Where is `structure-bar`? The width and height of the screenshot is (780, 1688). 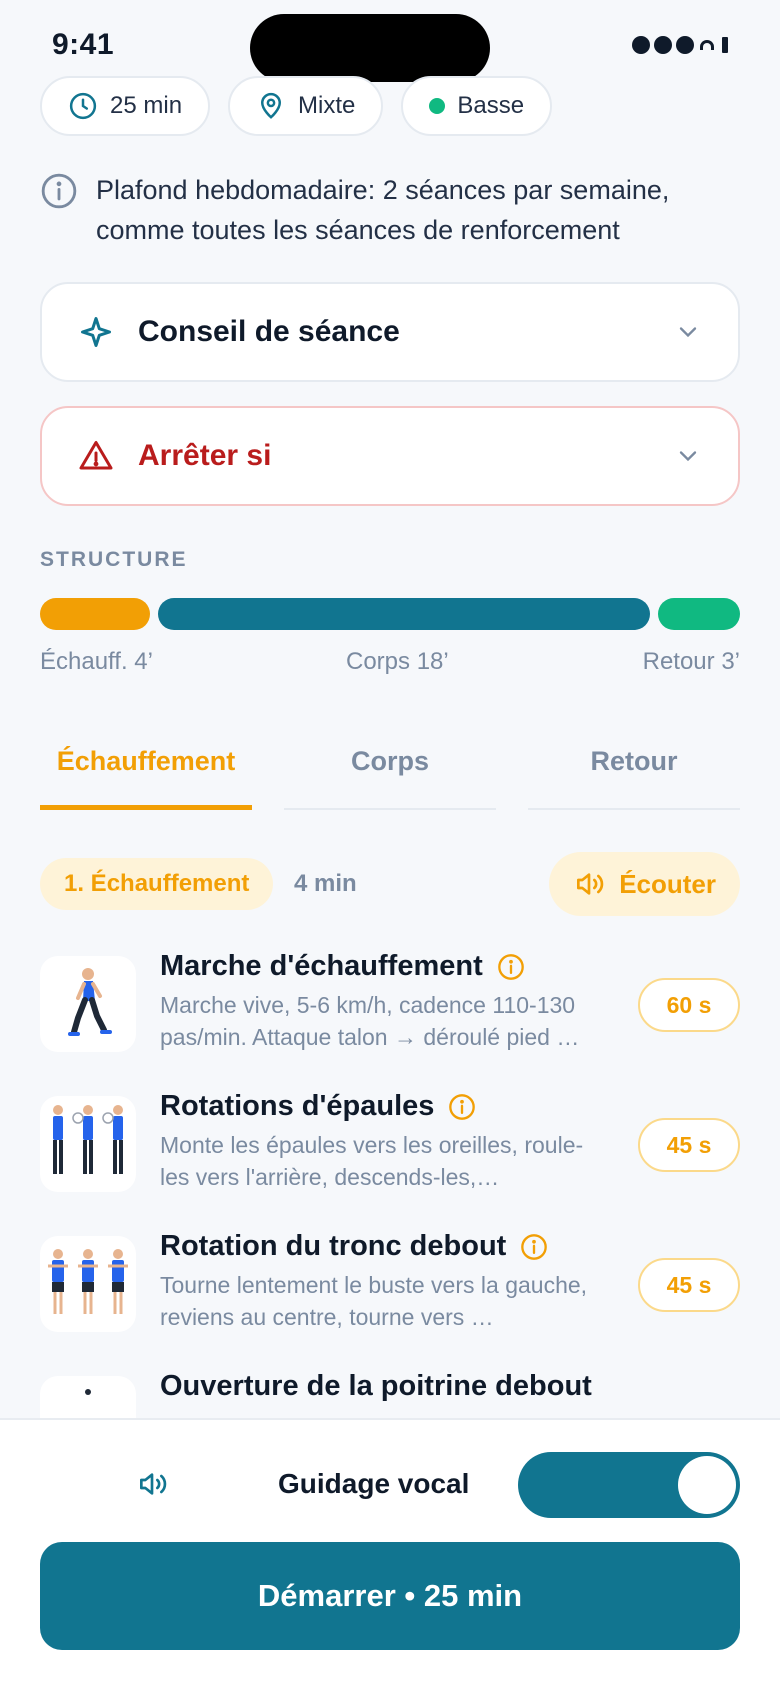 structure-bar is located at coordinates (390, 614).